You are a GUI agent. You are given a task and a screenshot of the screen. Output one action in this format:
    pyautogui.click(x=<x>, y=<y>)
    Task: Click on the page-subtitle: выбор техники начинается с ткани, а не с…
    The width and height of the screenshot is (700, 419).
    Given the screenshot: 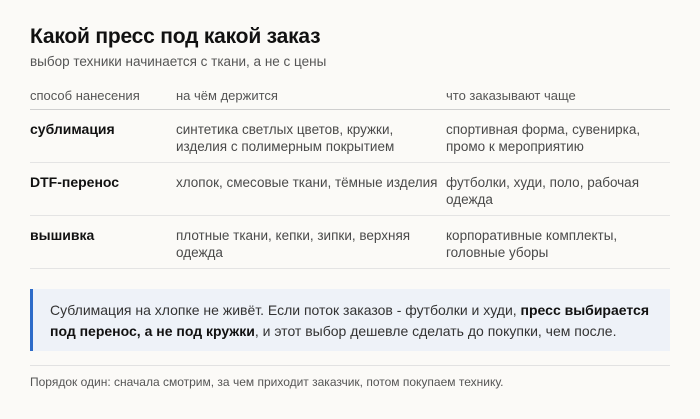 What is the action you would take?
    pyautogui.click(x=178, y=61)
    